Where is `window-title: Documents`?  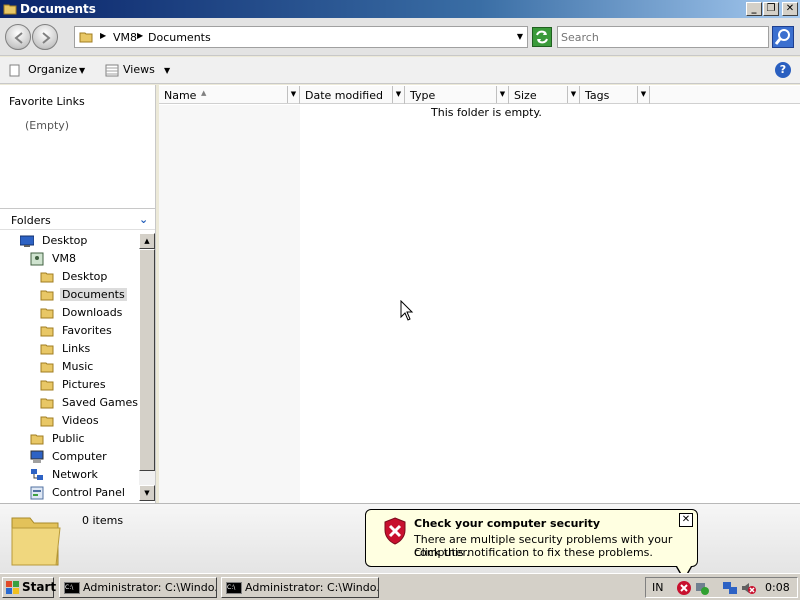 window-title: Documents is located at coordinates (58, 9).